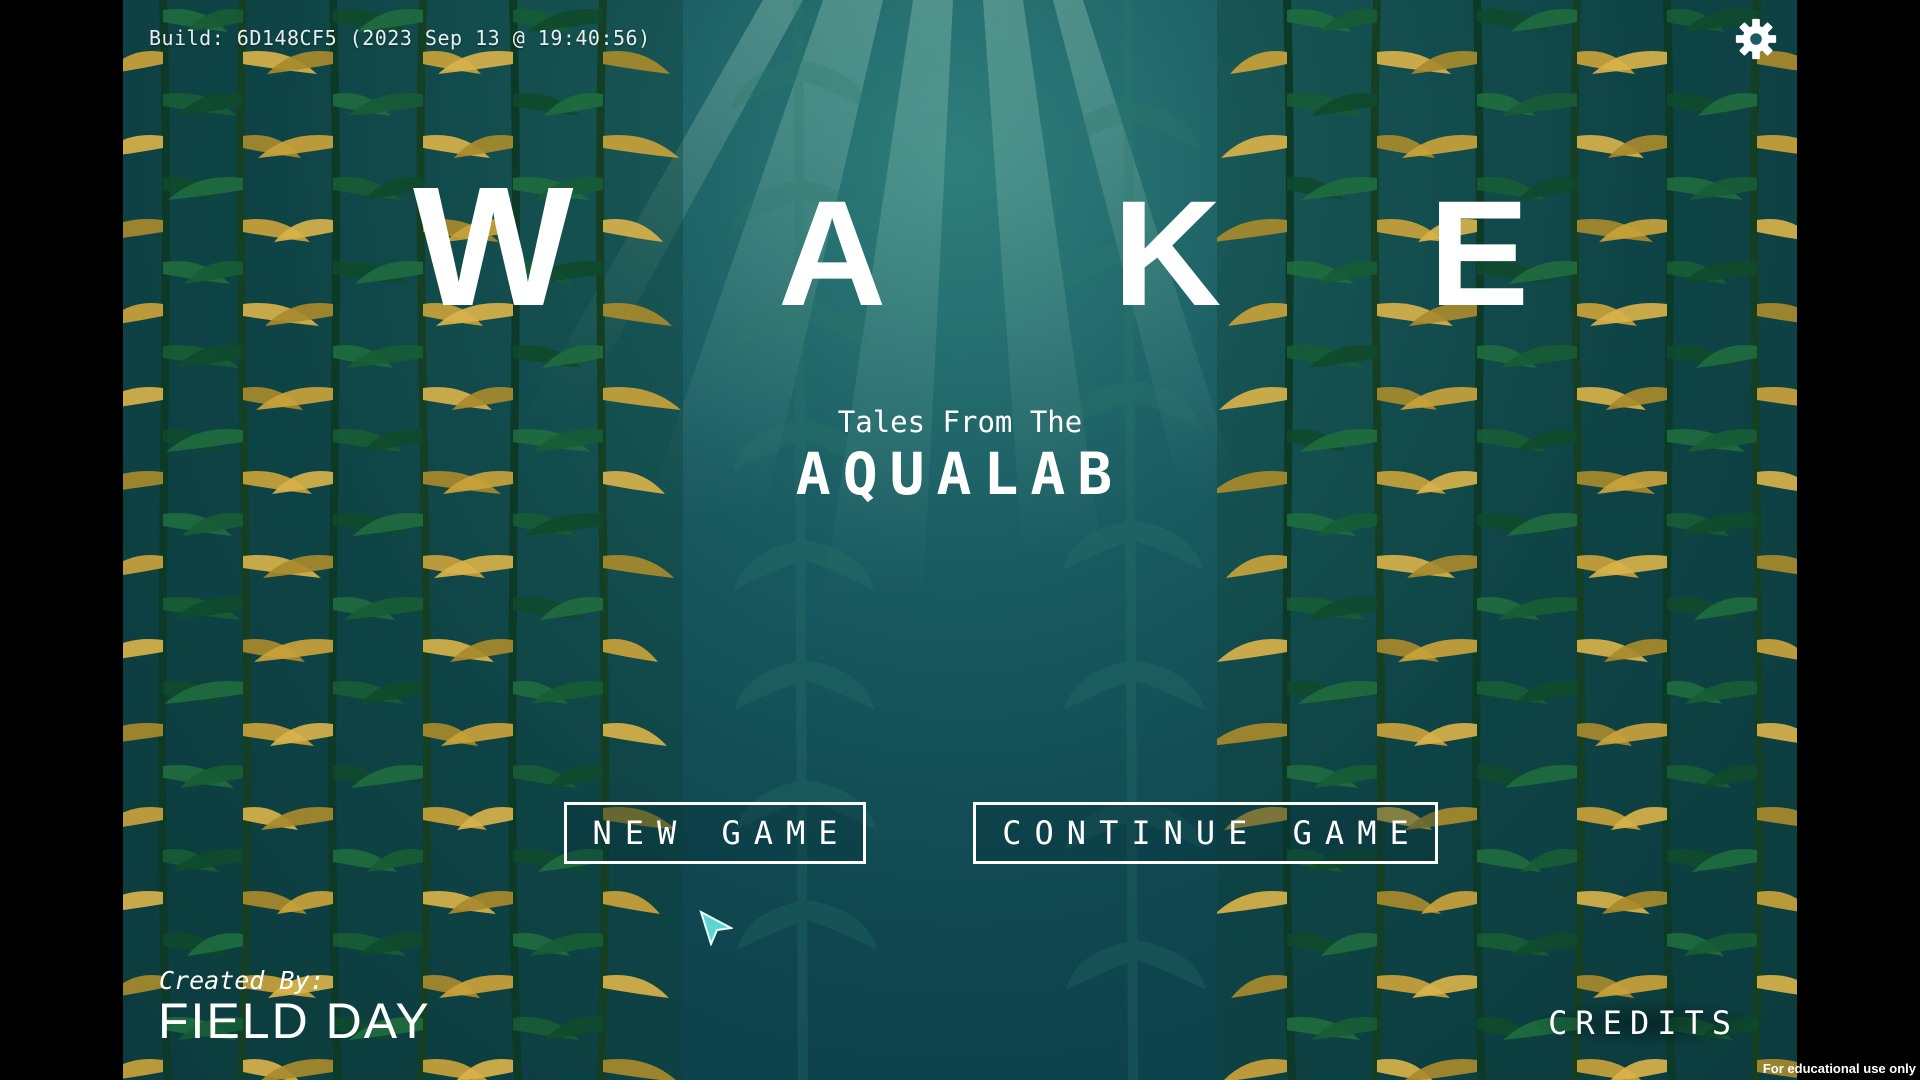 The height and width of the screenshot is (1080, 1920). What do you see at coordinates (971, 245) in the screenshot?
I see `wake-logo: W A K E` at bounding box center [971, 245].